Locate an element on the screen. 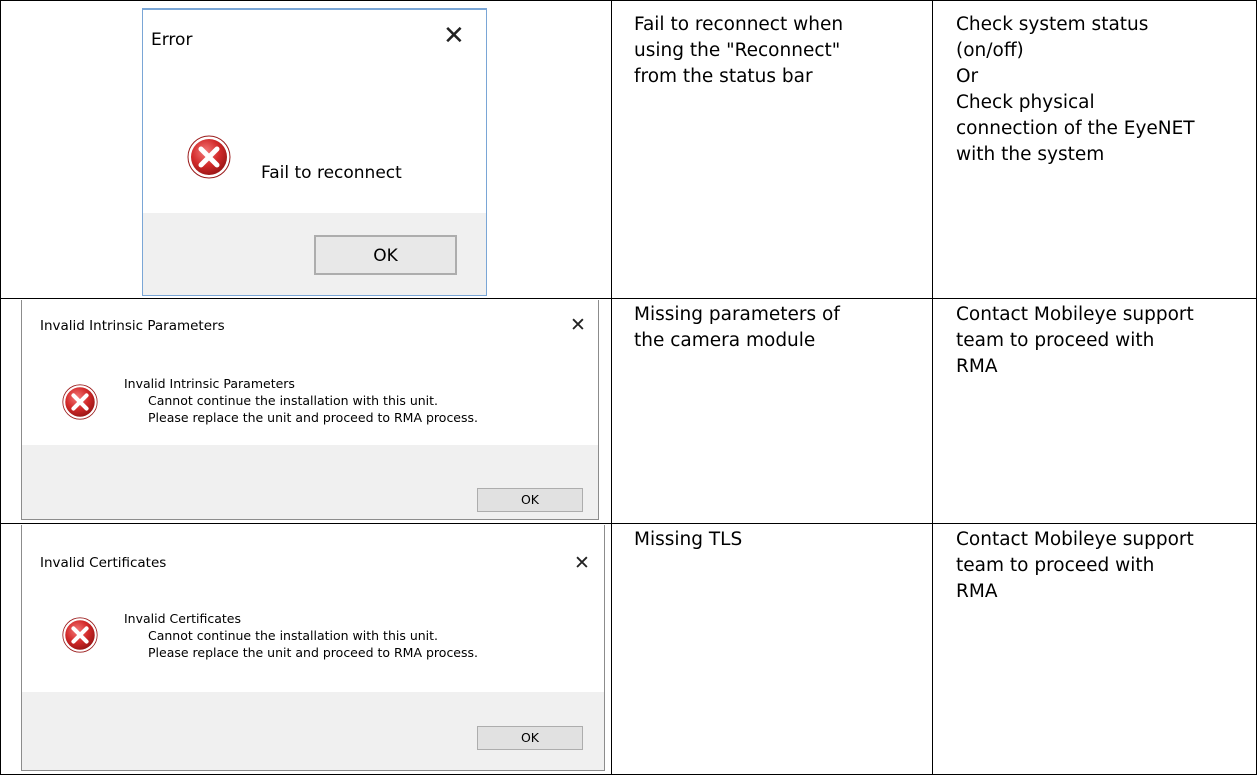 This screenshot has height=775, width=1257. action-line: Or is located at coordinates (967, 76).